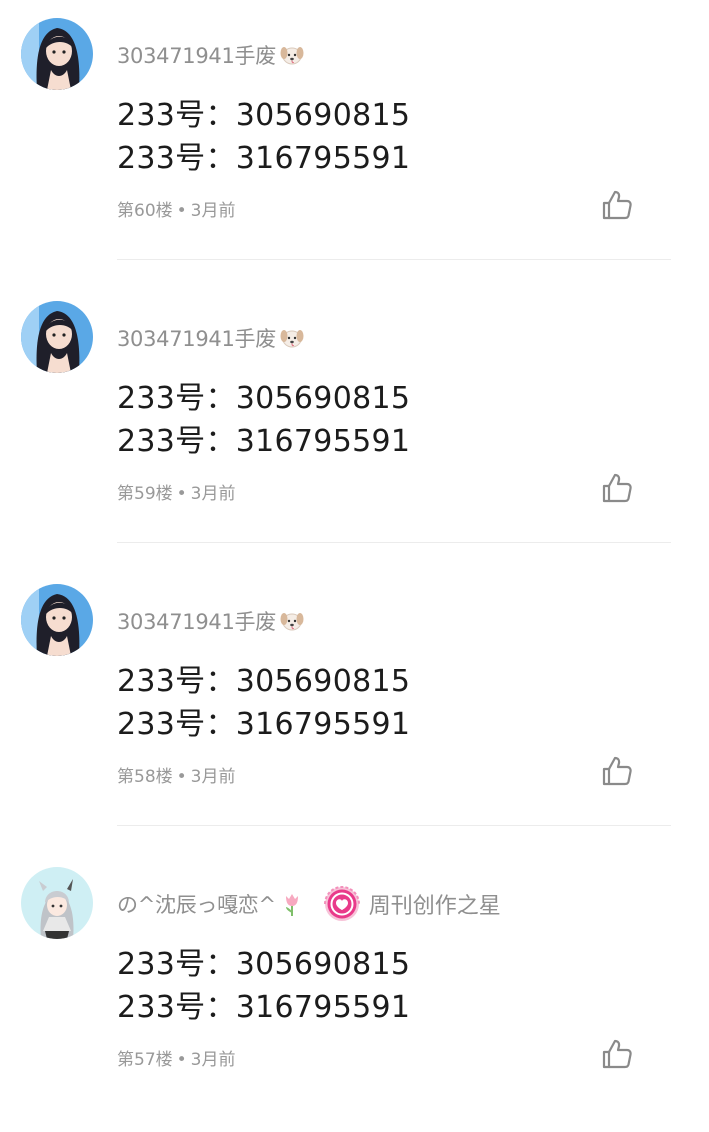 The height and width of the screenshot is (1132, 709). Describe the element at coordinates (145, 1060) in the screenshot. I see `floor-number: 第57楼` at that location.